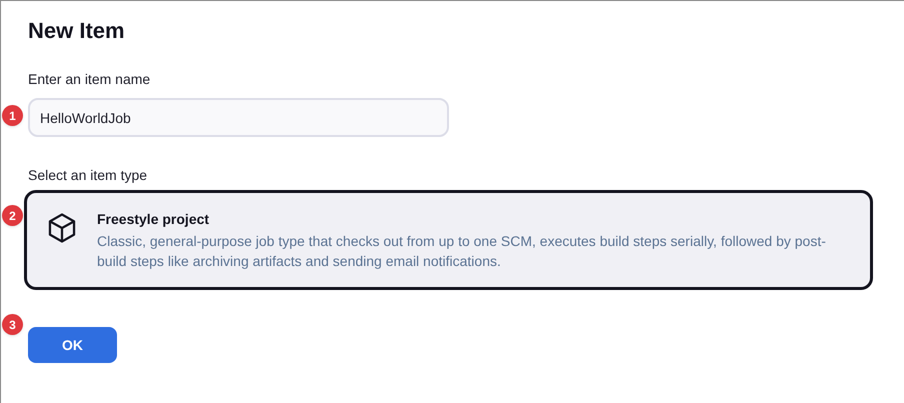 This screenshot has height=403, width=904. I want to click on step-number-badge: 3, so click(12, 324).